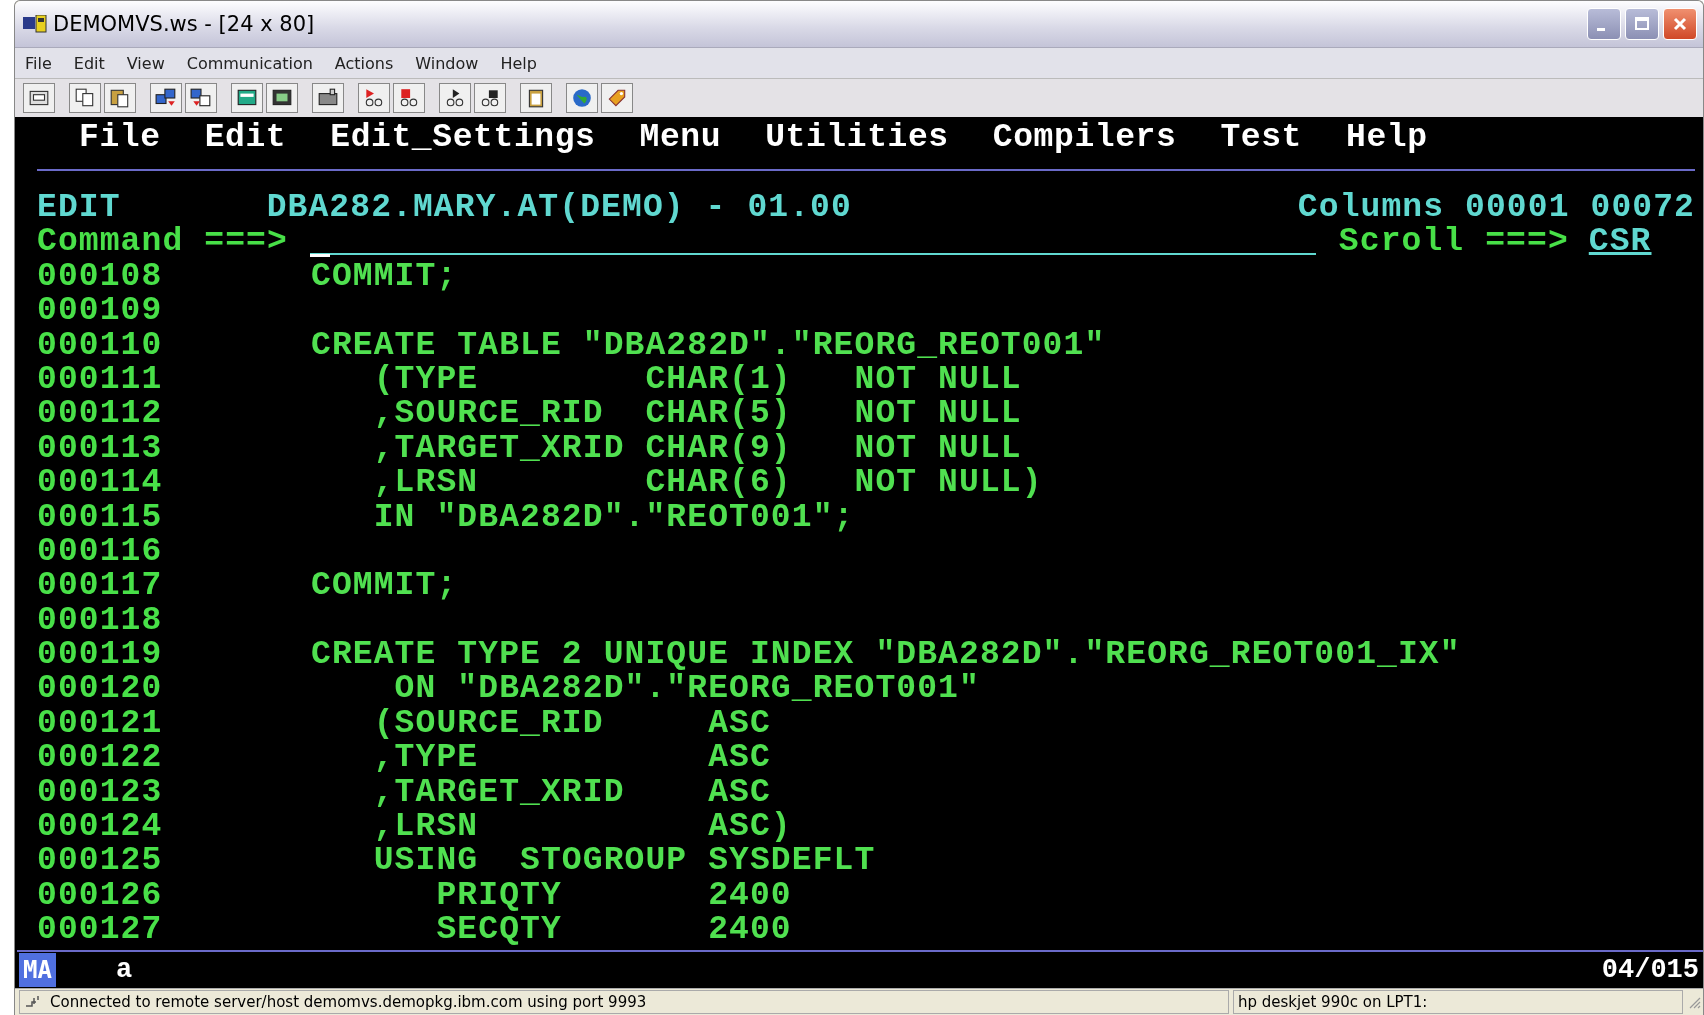 The width and height of the screenshot is (1704, 1015). What do you see at coordinates (100, 449) in the screenshot?
I see `line-number: 000113` at bounding box center [100, 449].